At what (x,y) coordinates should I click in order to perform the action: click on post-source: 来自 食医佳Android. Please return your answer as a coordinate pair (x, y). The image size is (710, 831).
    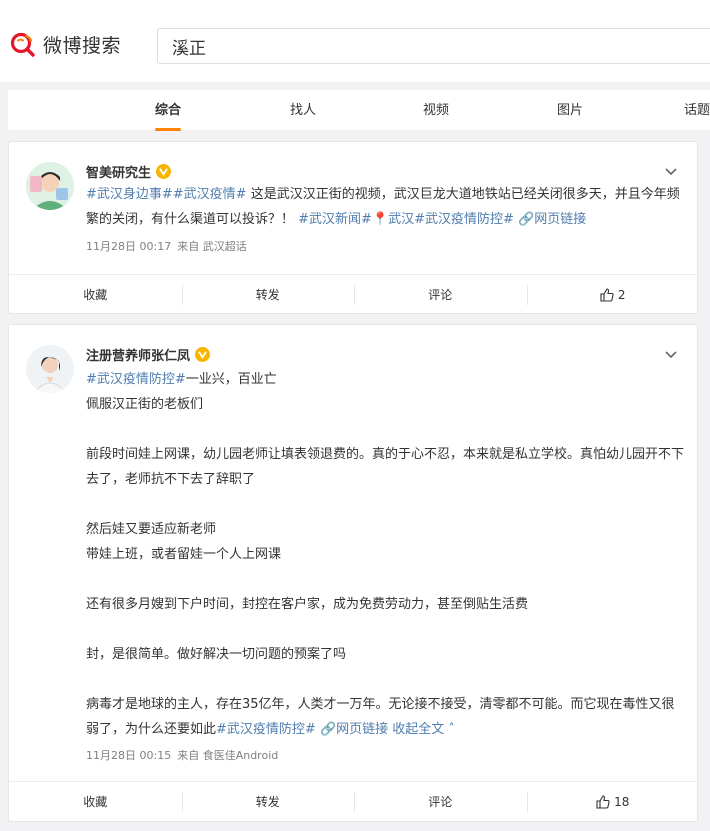
    Looking at the image, I should click on (227, 755).